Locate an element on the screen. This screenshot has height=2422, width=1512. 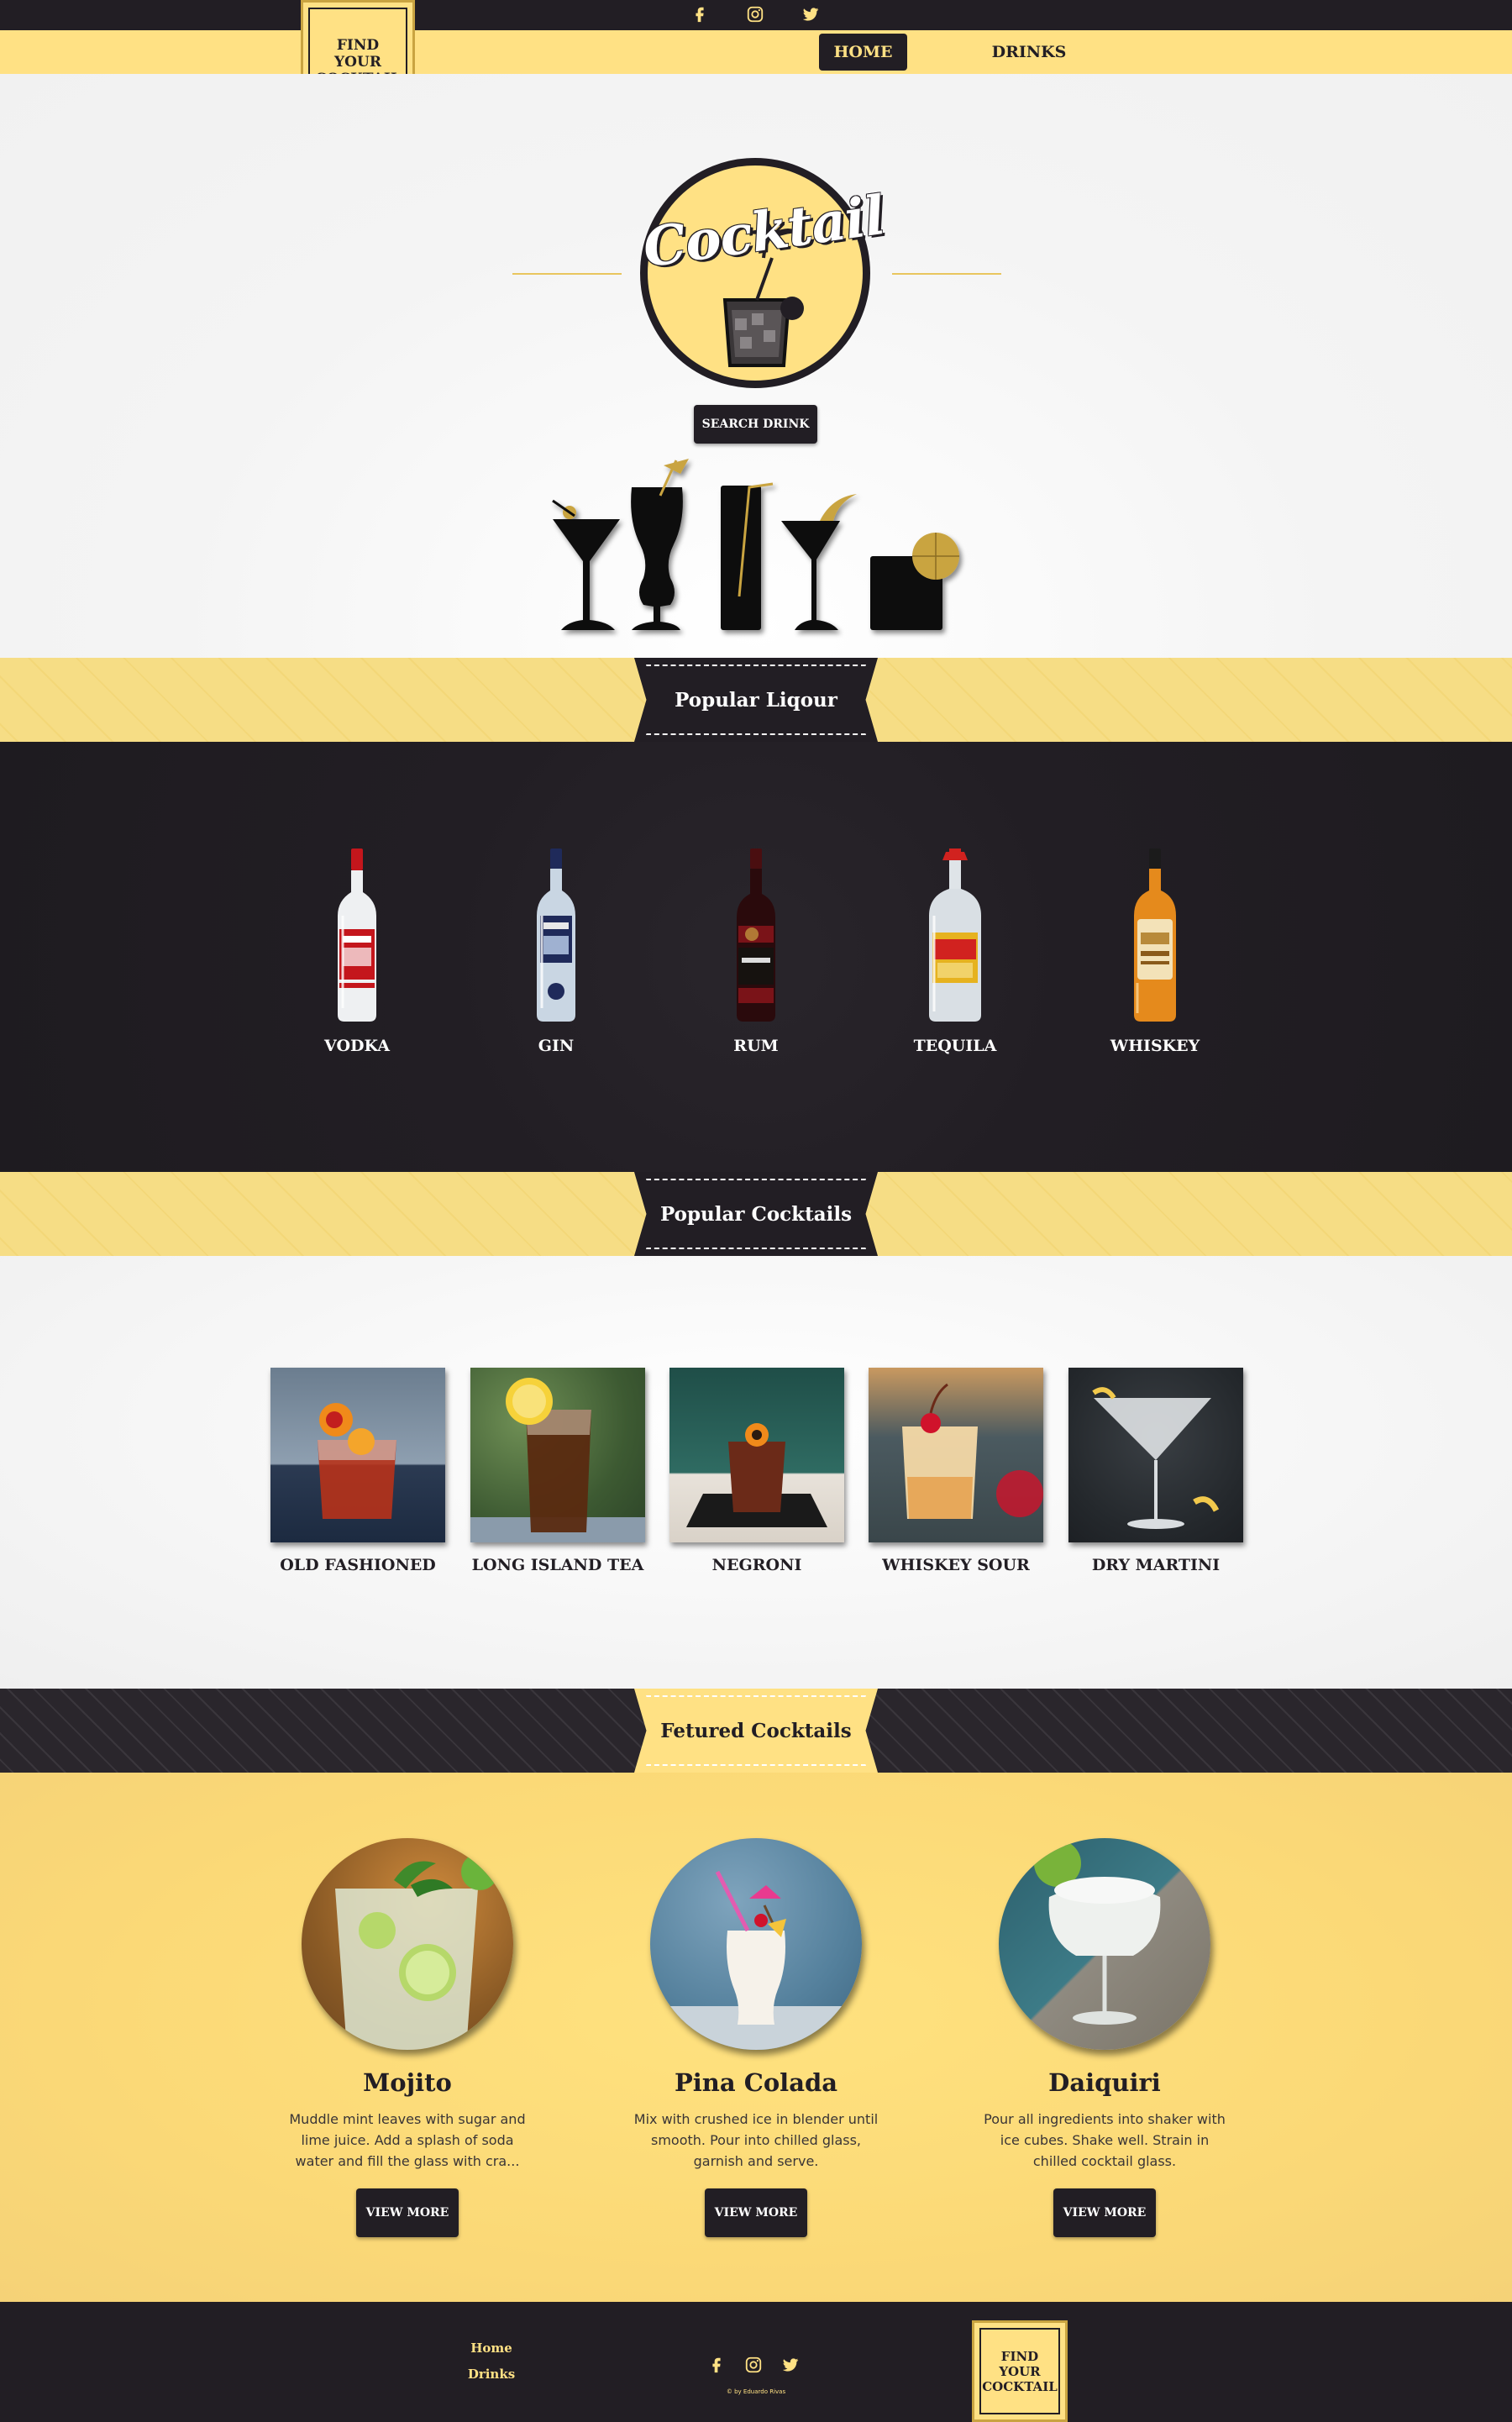
daiquiri-photo is located at coordinates (1104, 1944).